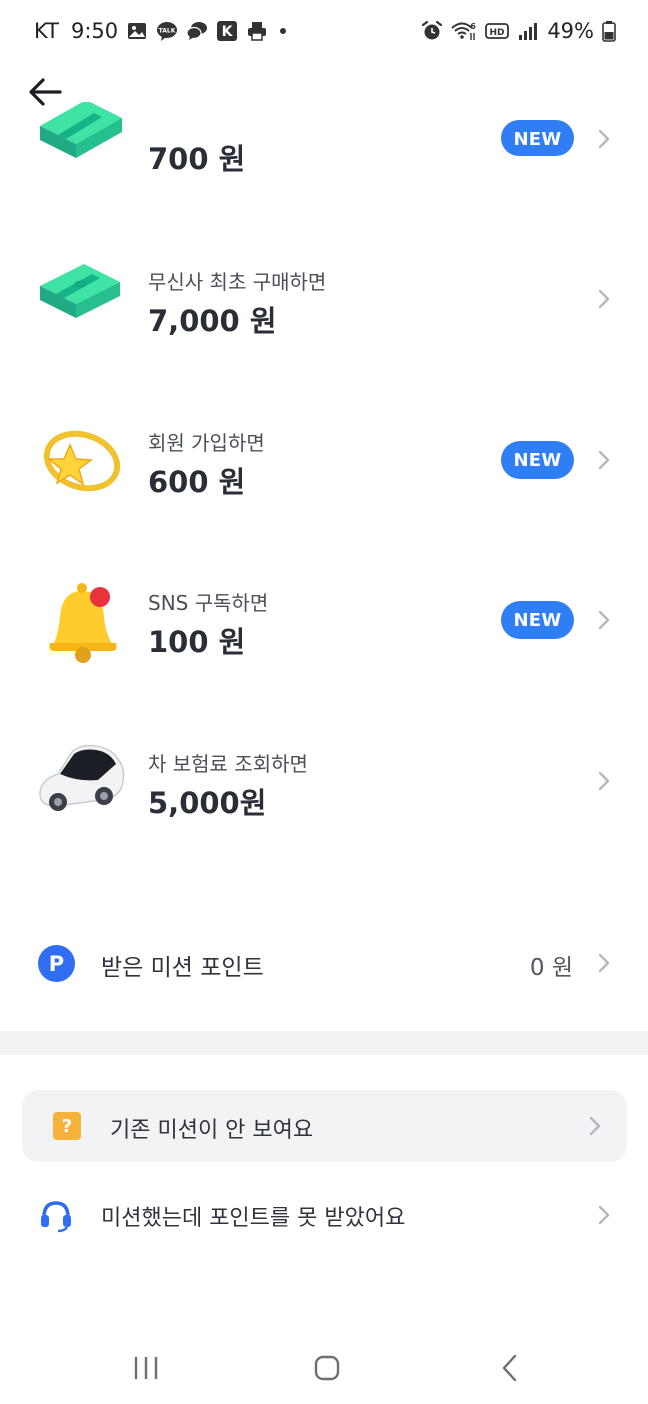 This screenshot has height=1404, width=648. I want to click on star-ring-icon, so click(82, 461).